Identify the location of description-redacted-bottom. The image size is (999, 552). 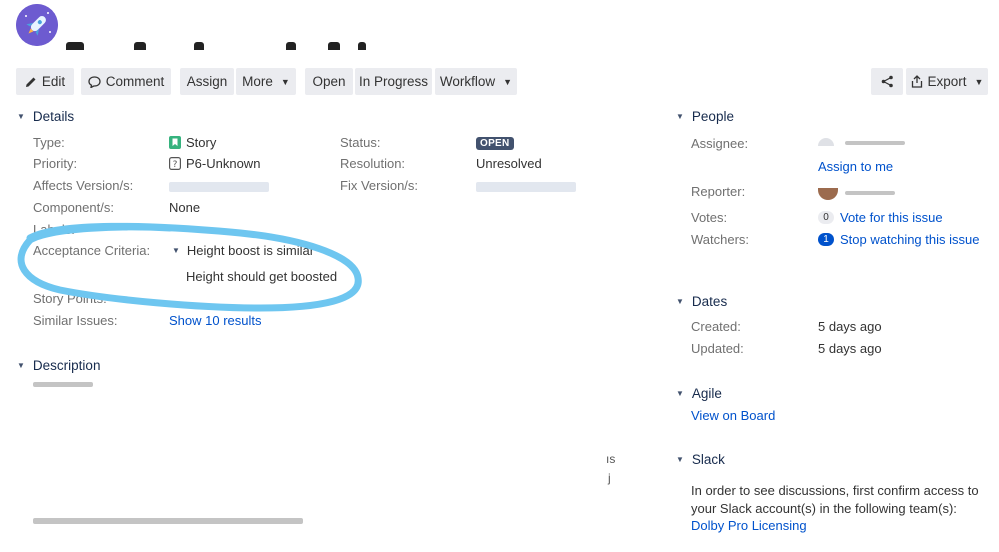
(168, 521).